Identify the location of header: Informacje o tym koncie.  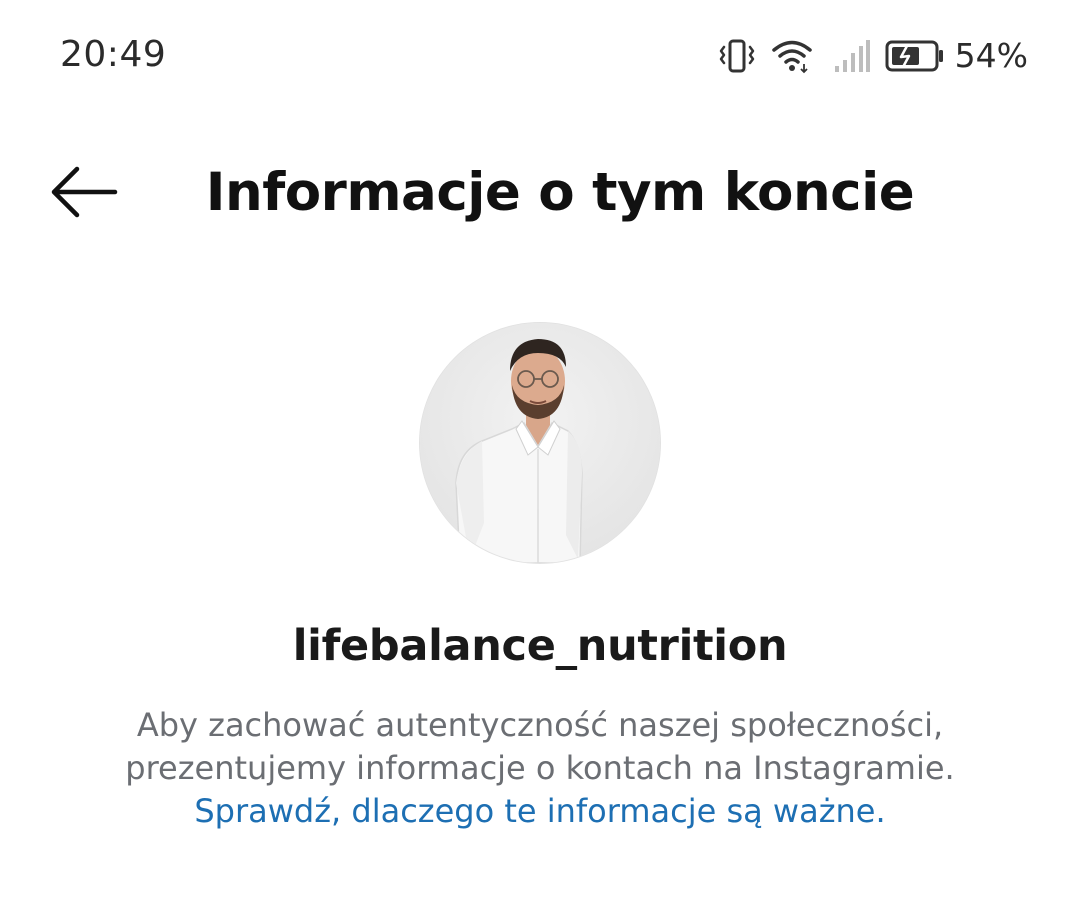
(540, 195).